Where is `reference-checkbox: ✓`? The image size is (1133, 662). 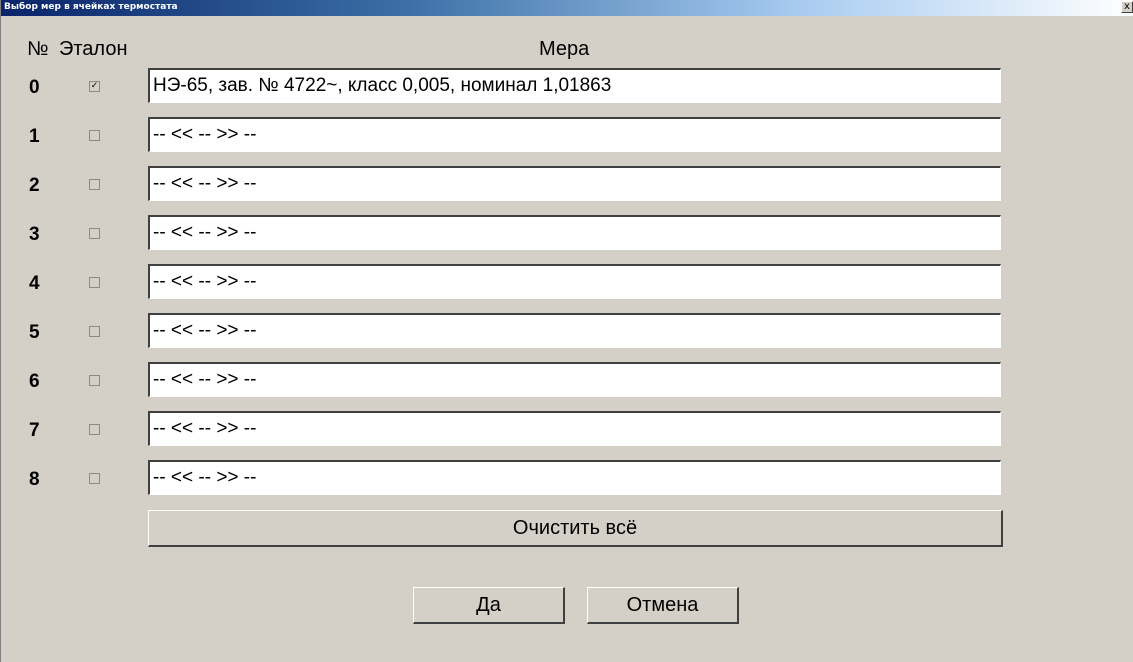 reference-checkbox: ✓ is located at coordinates (94, 86).